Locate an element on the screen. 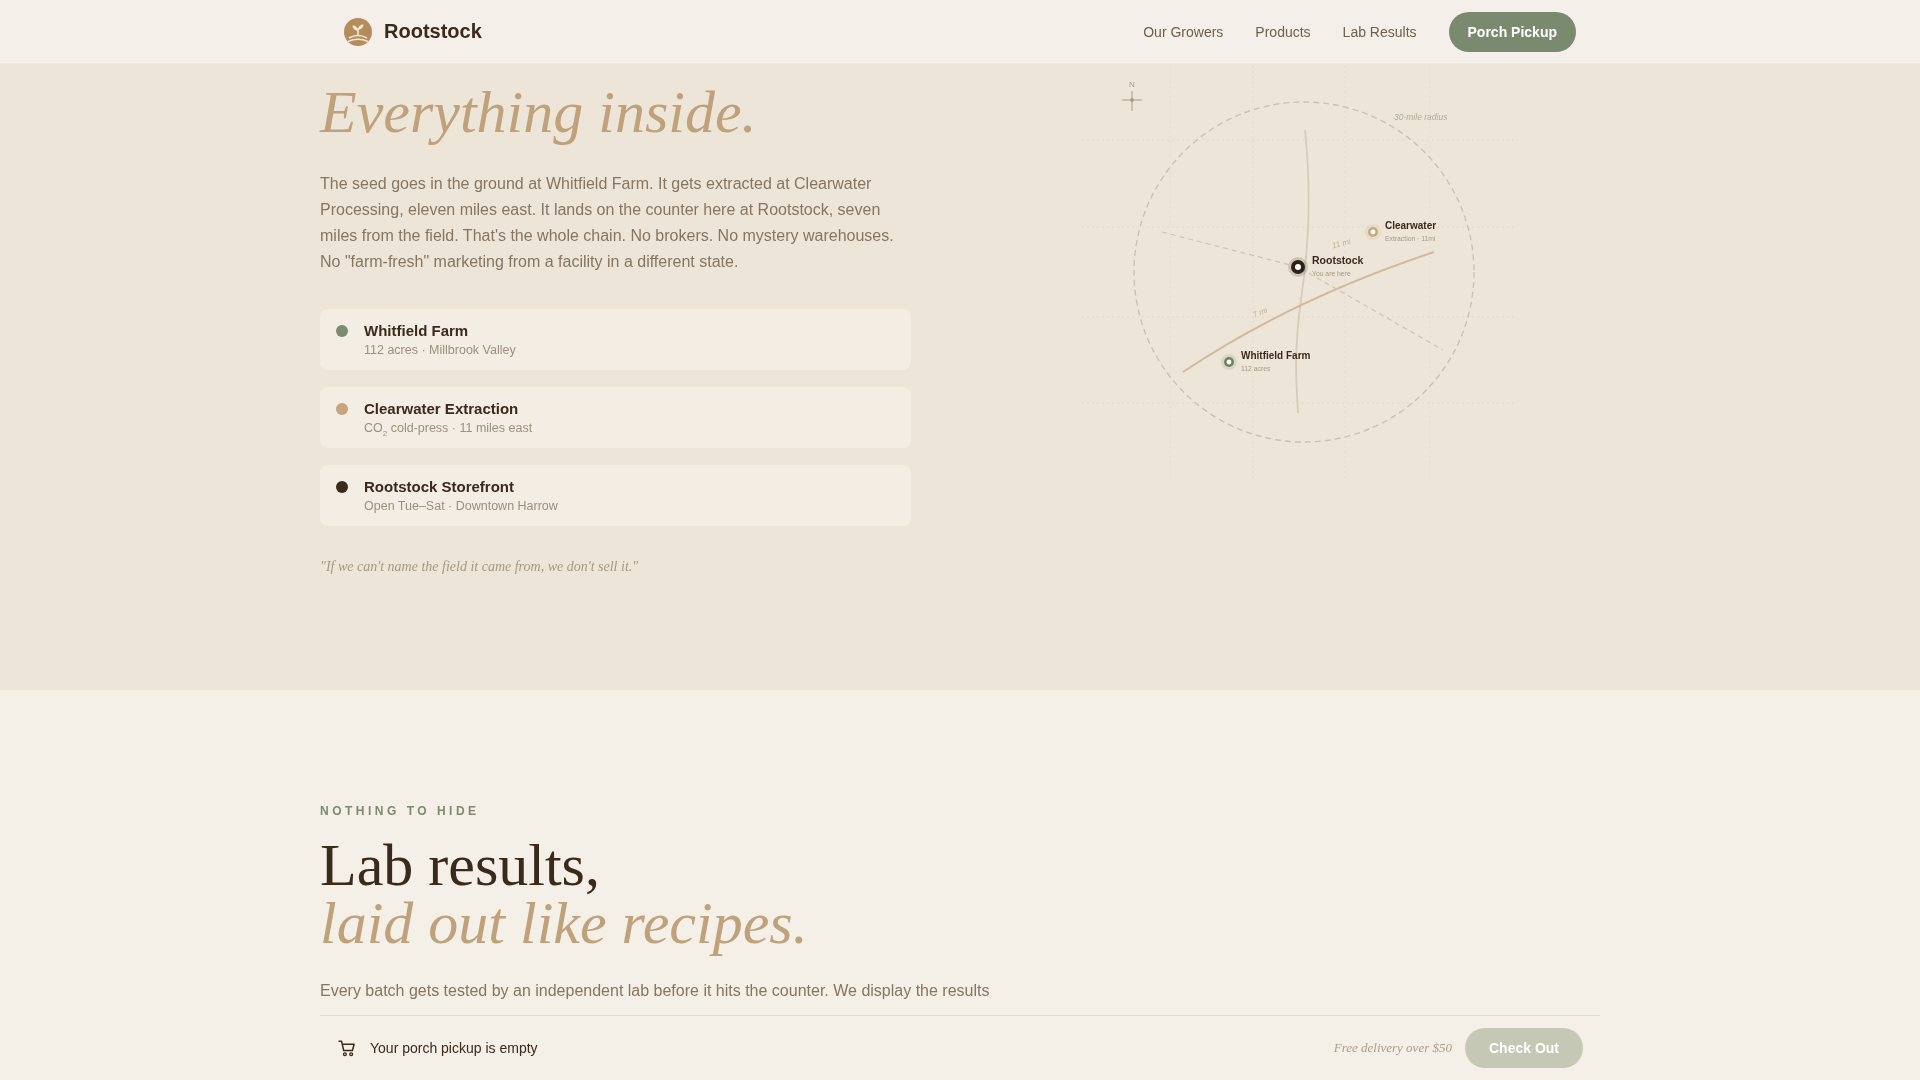  cart-icon is located at coordinates (347, 1048).